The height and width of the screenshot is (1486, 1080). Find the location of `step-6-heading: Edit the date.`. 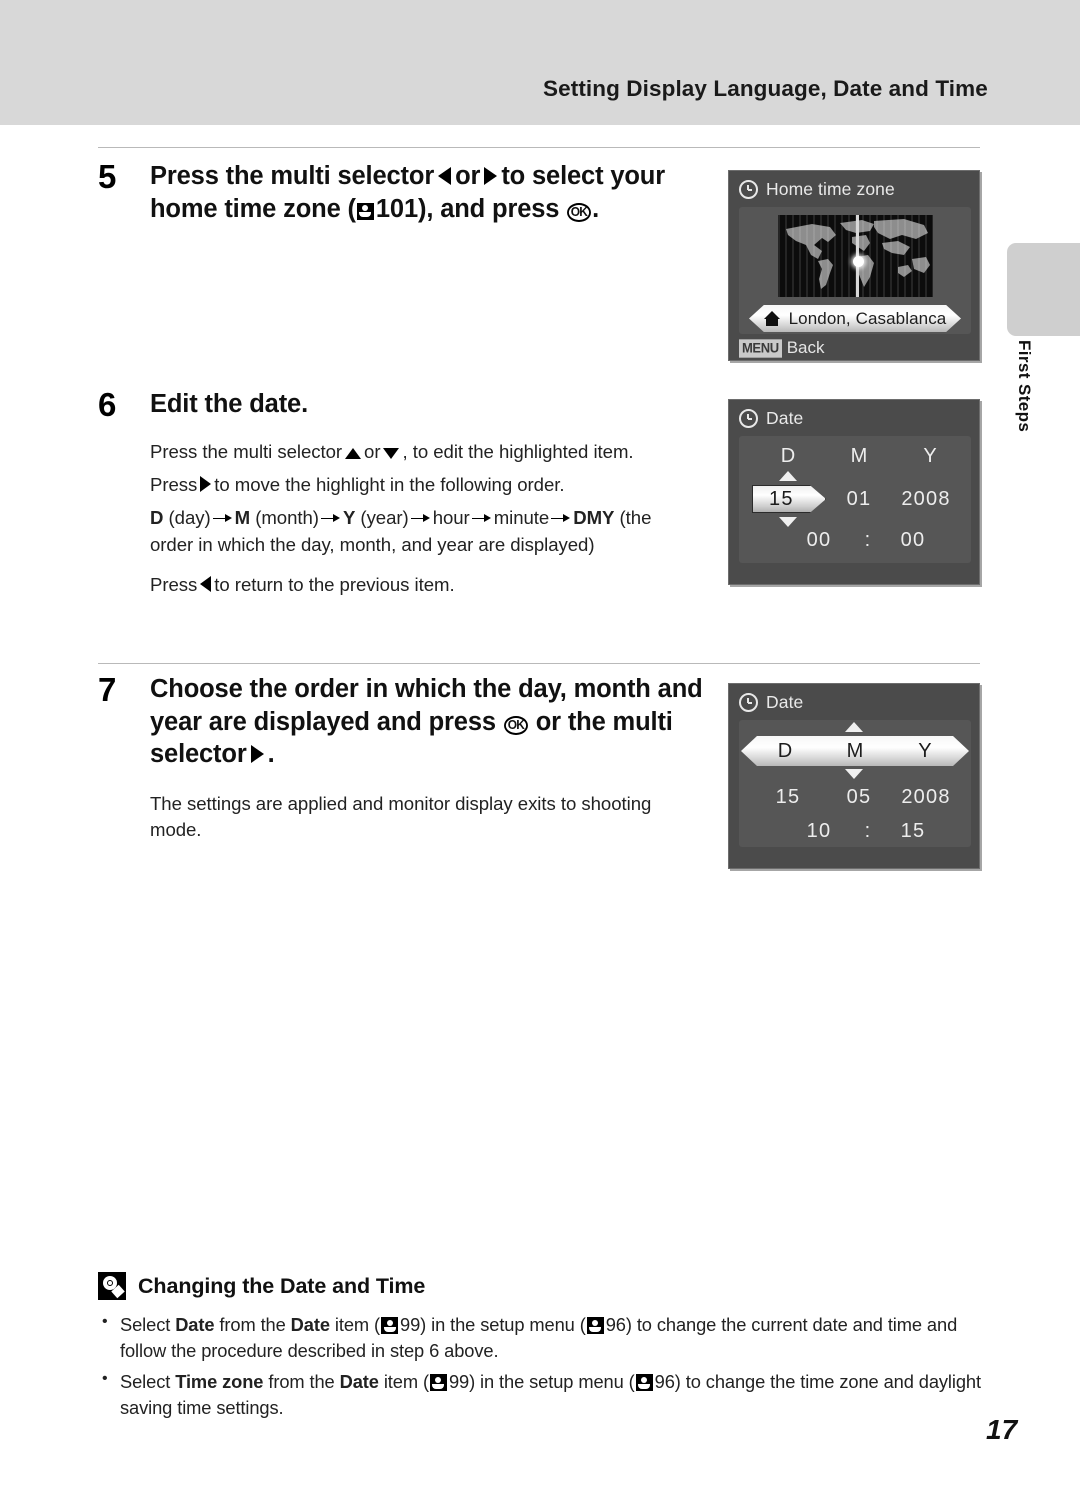

step-6-heading: Edit the date. is located at coordinates (229, 404).